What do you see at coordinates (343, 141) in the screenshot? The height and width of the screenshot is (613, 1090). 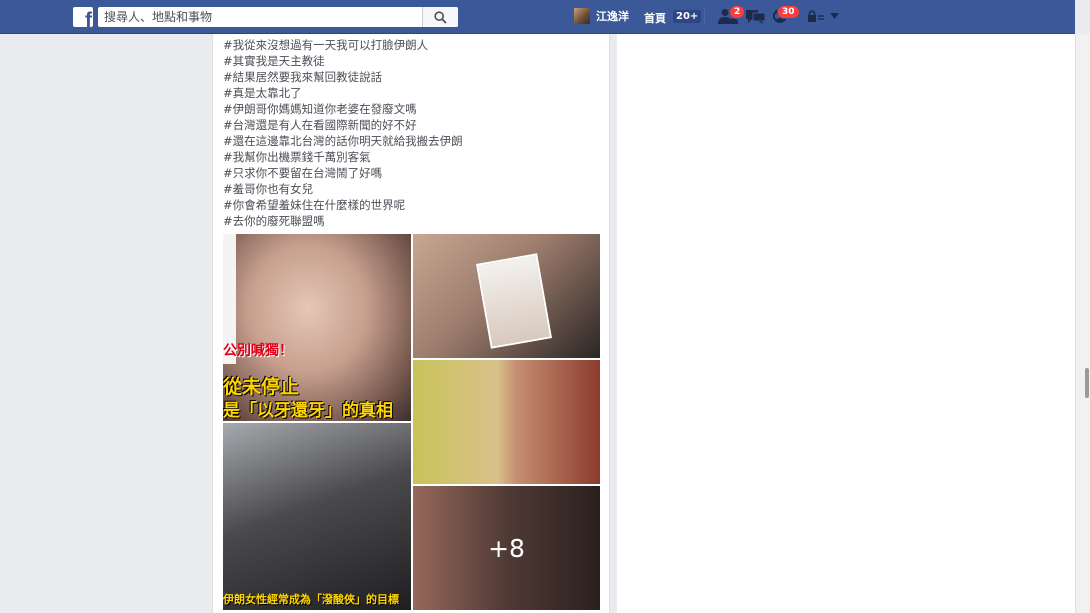 I see `hashtag-line: #還在這邊靠北台灣的話你明天就給我搬去伊朗` at bounding box center [343, 141].